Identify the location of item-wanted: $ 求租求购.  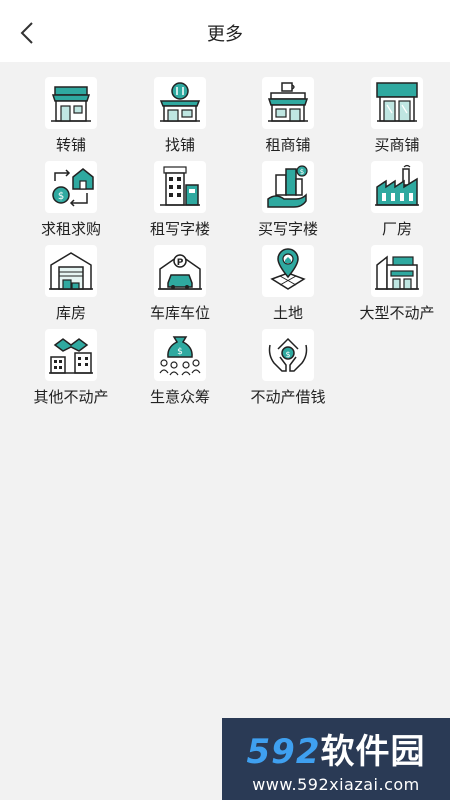
(71, 202).